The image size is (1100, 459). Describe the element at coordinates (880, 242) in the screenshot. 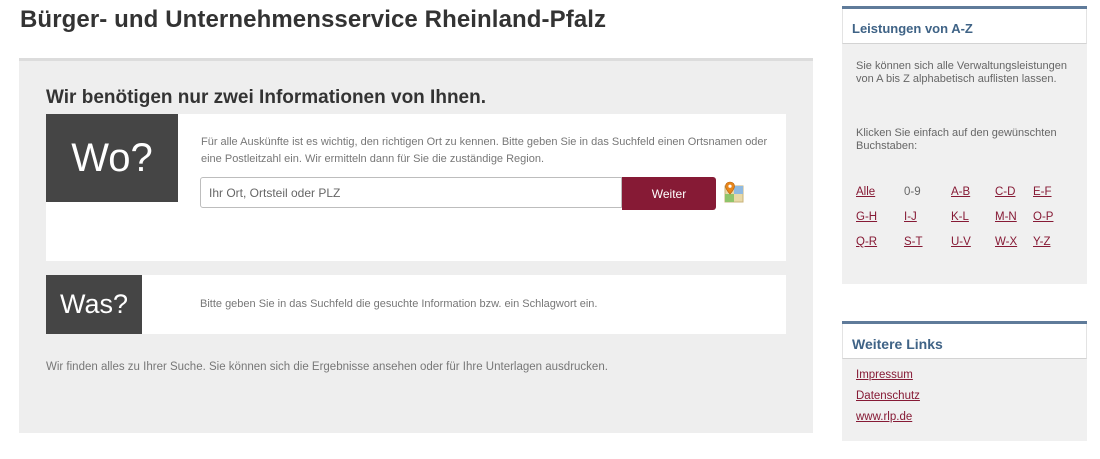

I see `az-link-q-r: Q-R` at that location.